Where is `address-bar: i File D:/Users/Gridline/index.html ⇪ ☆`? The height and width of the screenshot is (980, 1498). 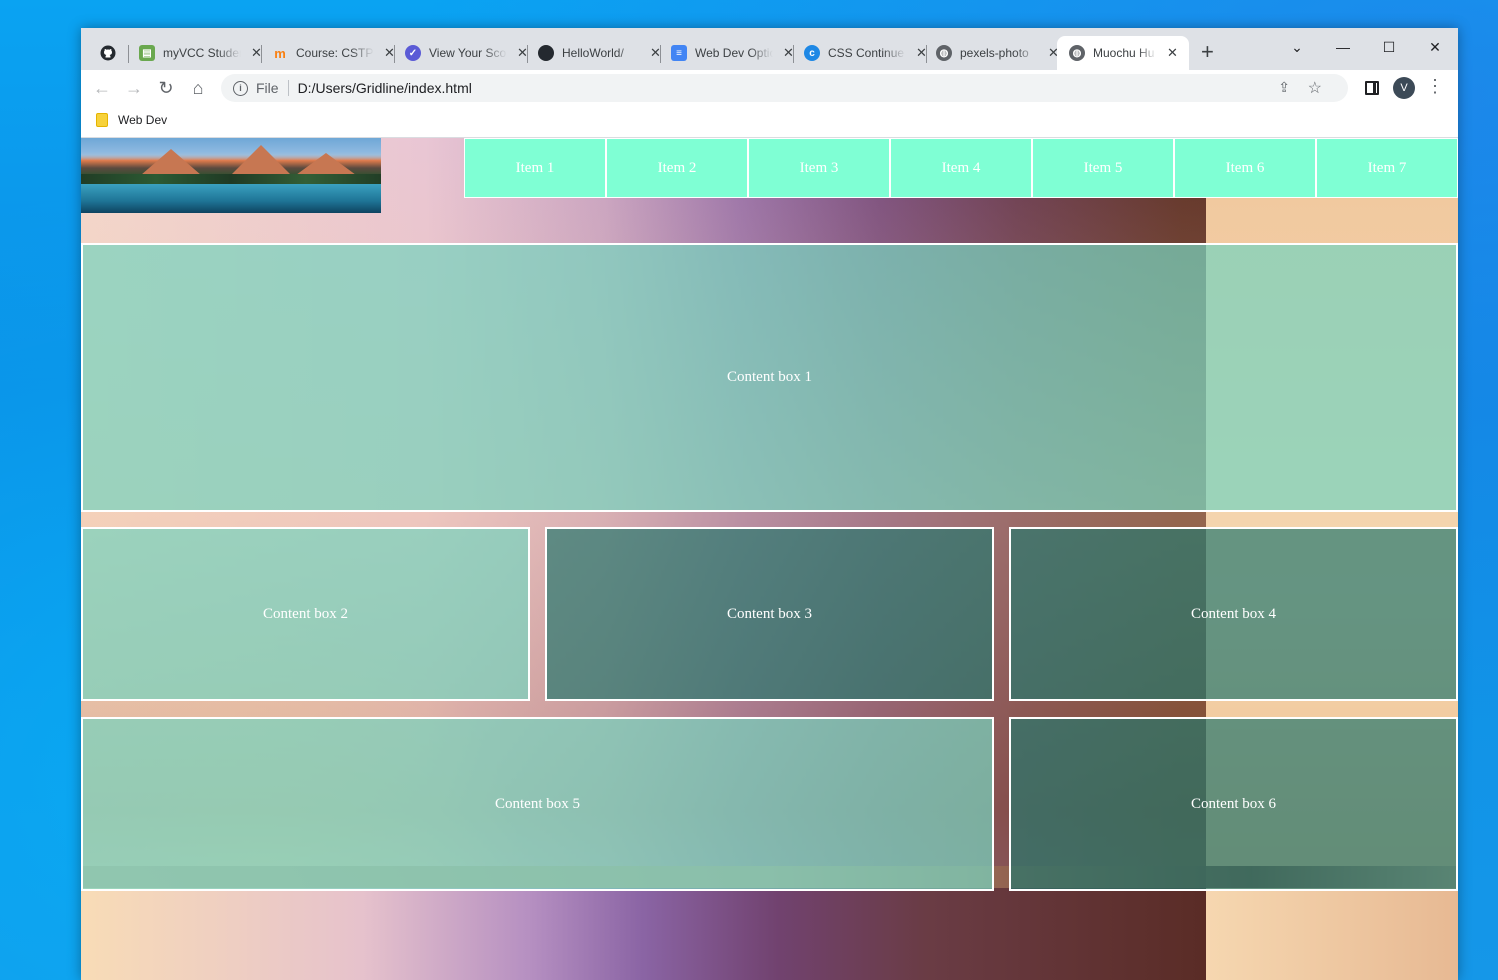 address-bar: i File D:/Users/Gridline/index.html ⇪ ☆ is located at coordinates (784, 88).